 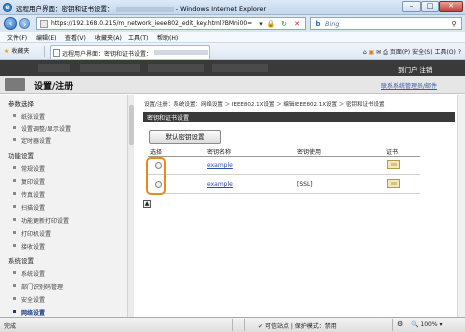 What do you see at coordinates (75, 37) in the screenshot?
I see `menu-view: 查看(V)` at bounding box center [75, 37].